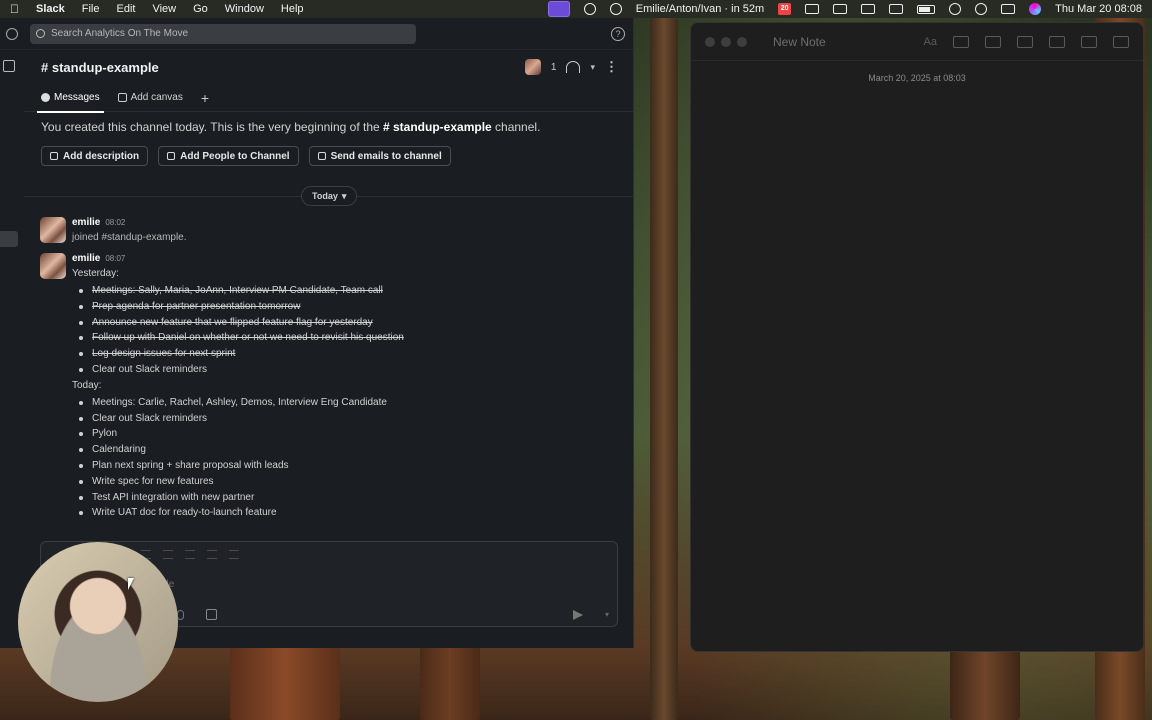  What do you see at coordinates (91, 9) in the screenshot?
I see `menu-file: File` at bounding box center [91, 9].